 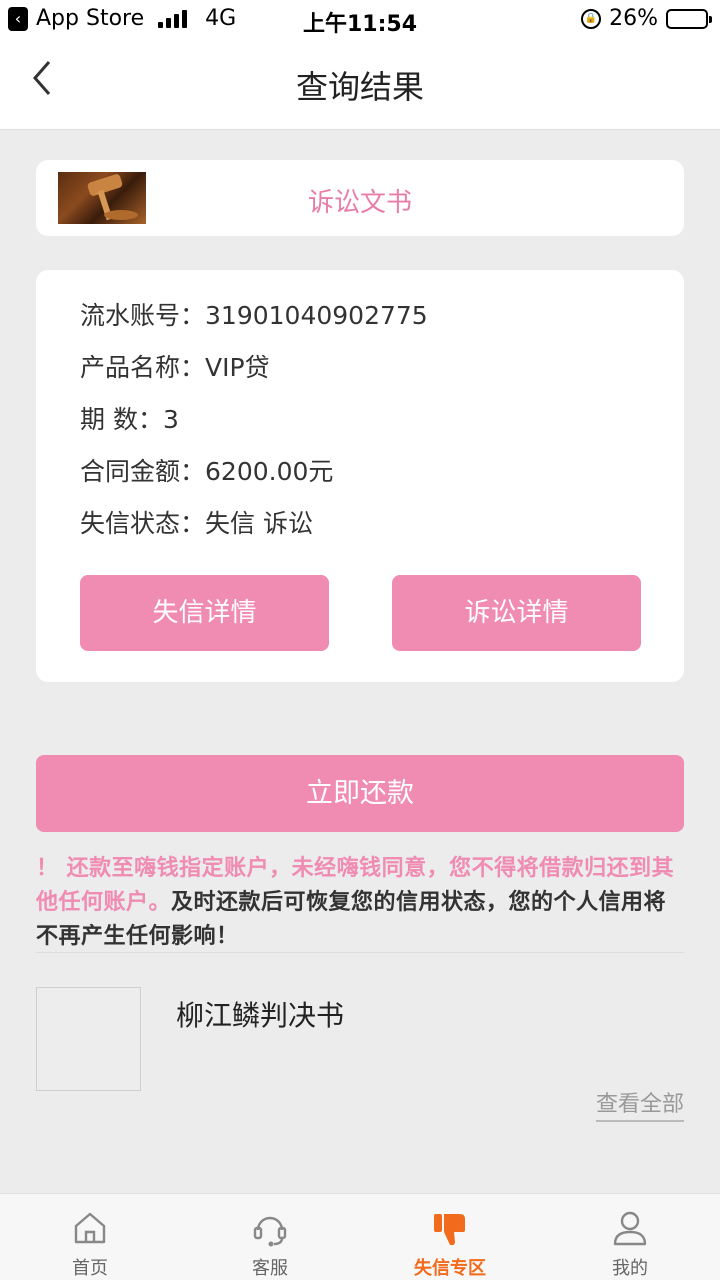 I want to click on tab-service: 客服, so click(x=270, y=1237).